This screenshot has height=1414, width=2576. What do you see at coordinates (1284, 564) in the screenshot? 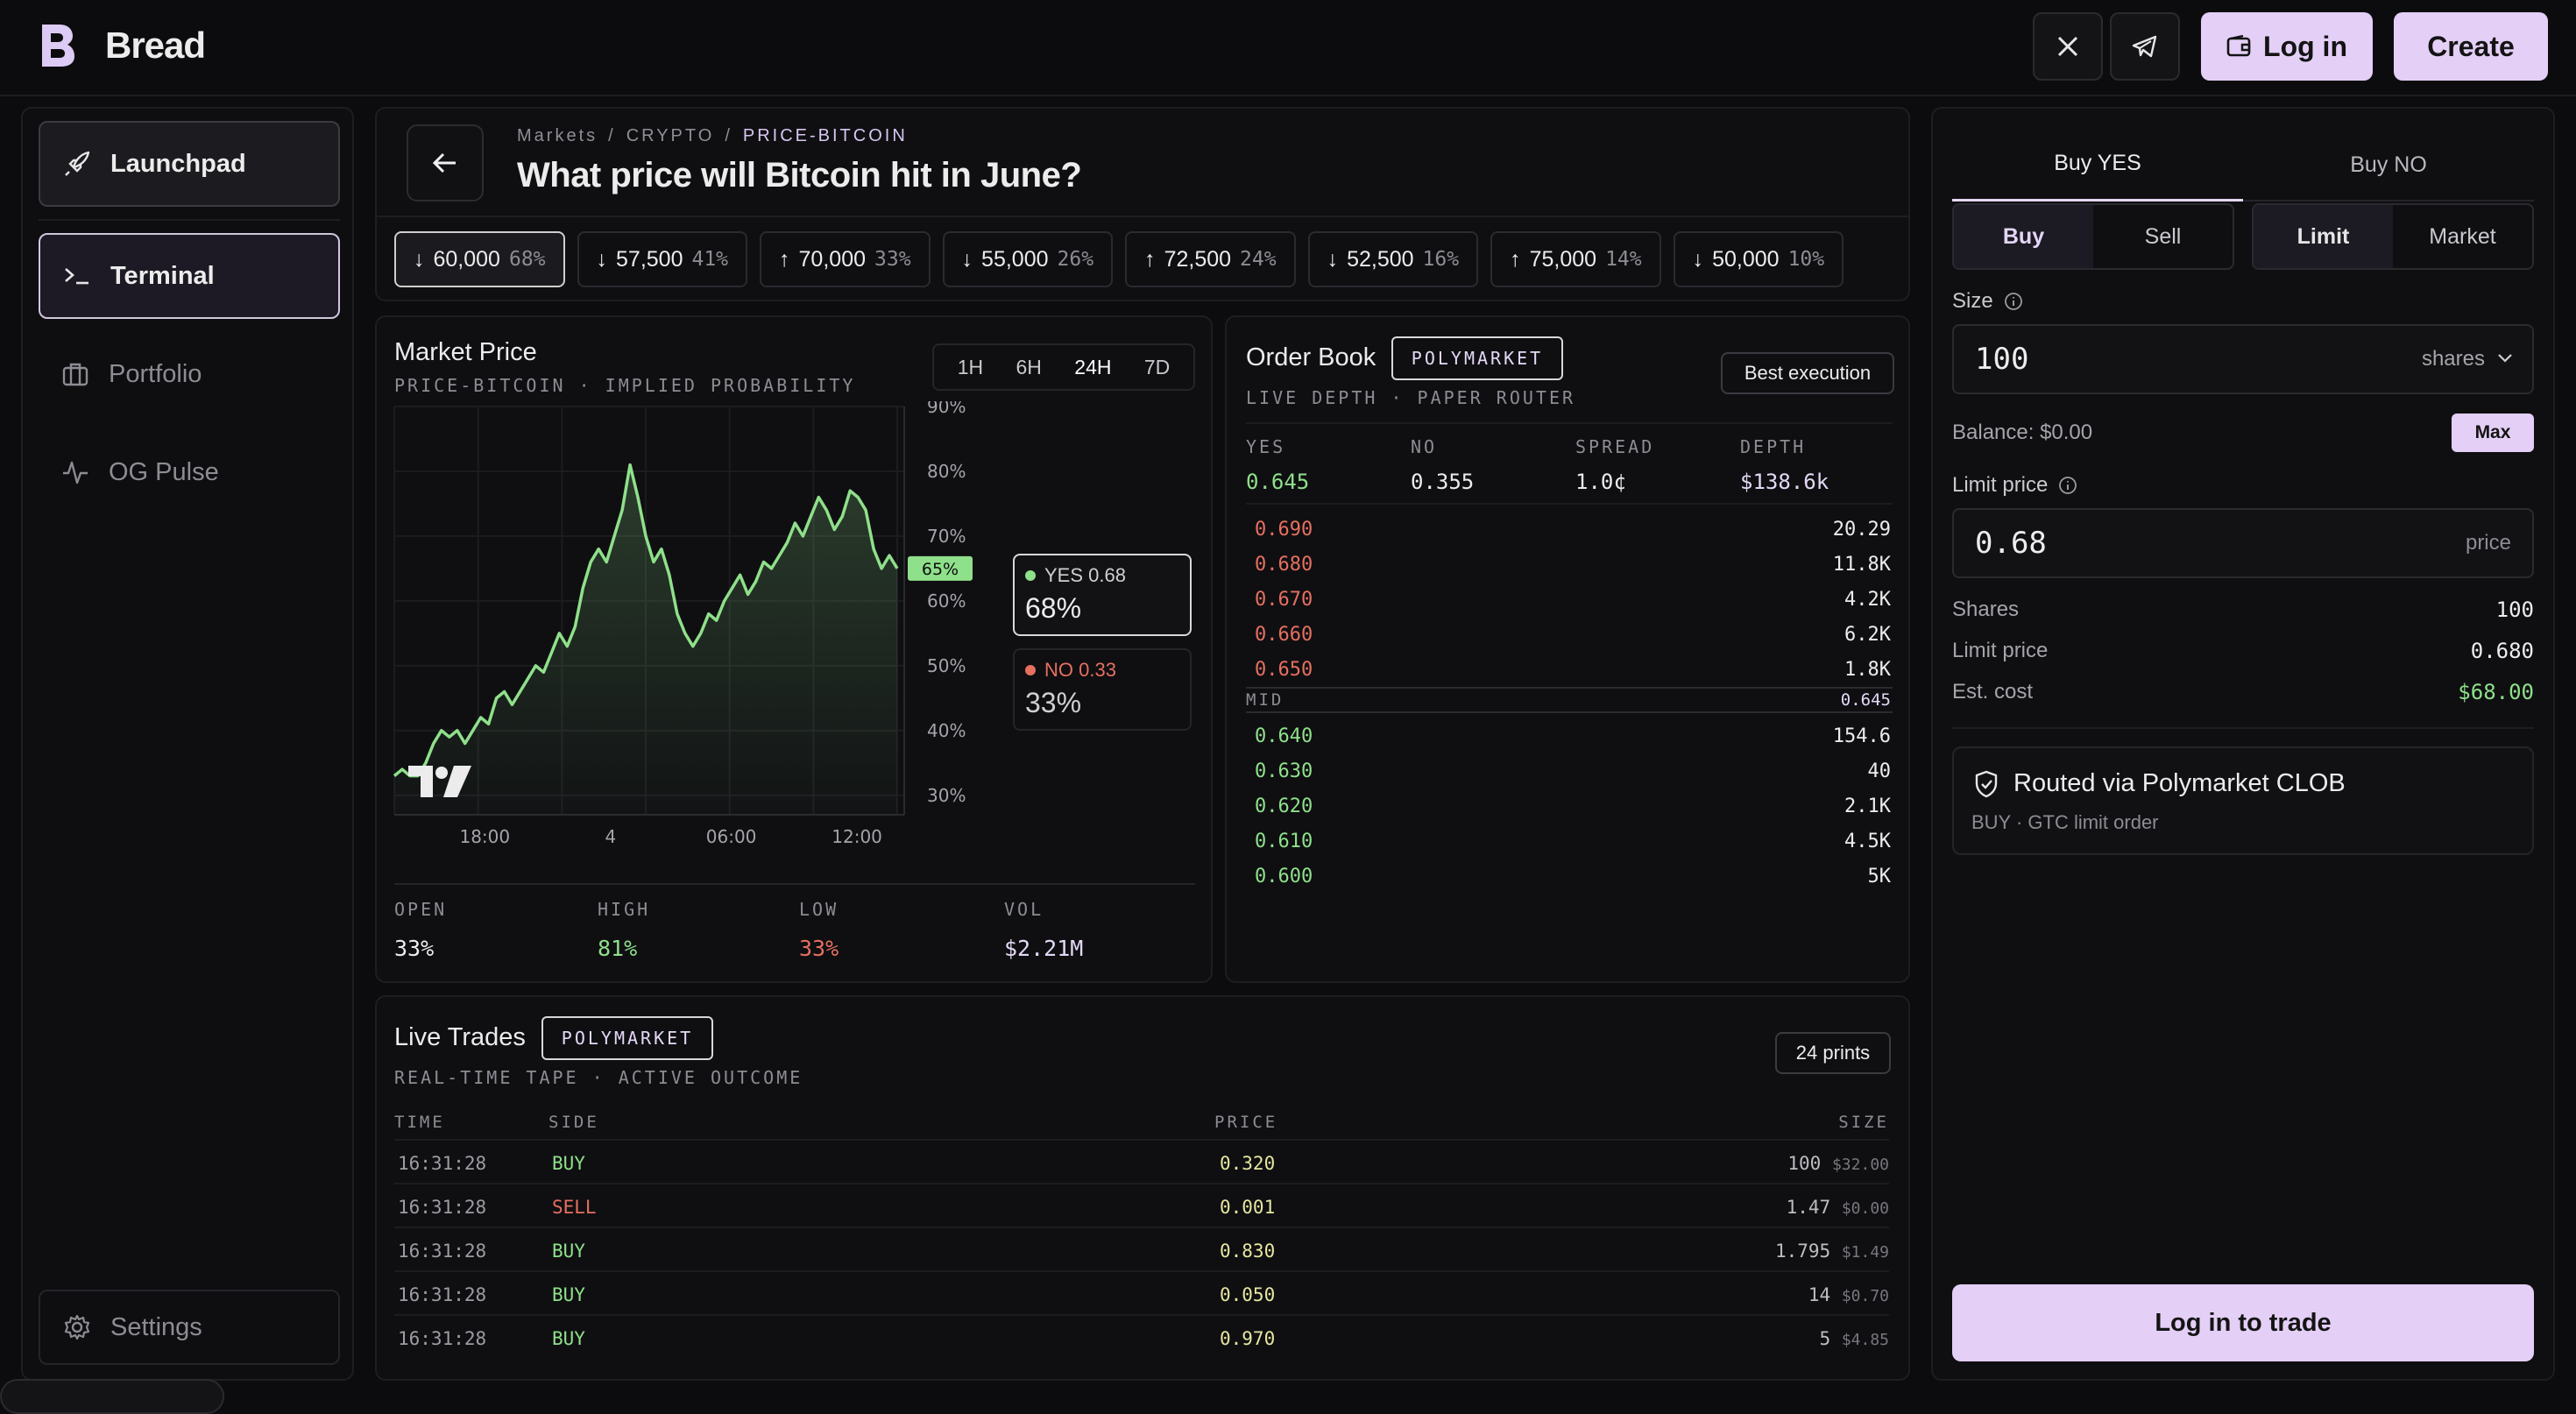
I see `ask-price: 0.680` at bounding box center [1284, 564].